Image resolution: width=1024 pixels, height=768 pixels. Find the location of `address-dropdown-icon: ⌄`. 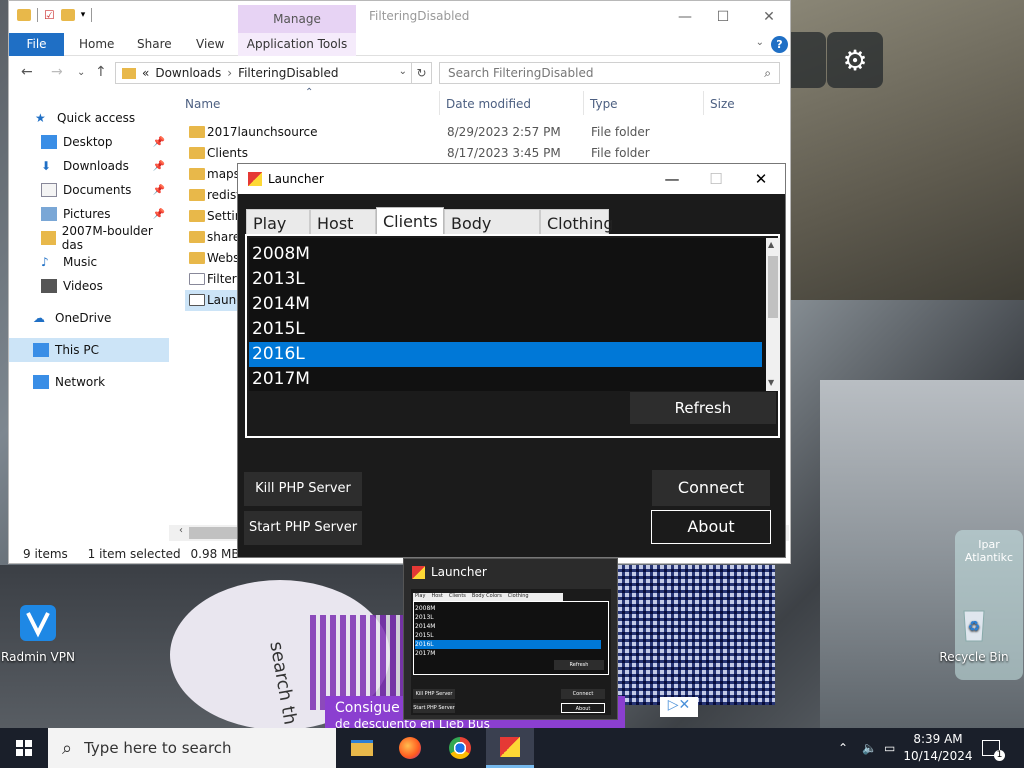

address-dropdown-icon: ⌄ is located at coordinates (403, 71).